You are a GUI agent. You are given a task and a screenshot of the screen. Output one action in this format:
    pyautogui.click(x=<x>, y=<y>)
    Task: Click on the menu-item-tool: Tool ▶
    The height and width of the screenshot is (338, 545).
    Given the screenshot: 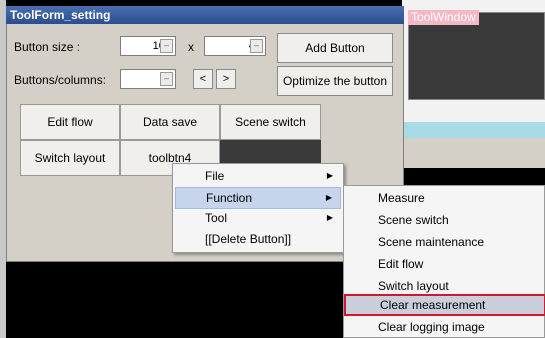 What is the action you would take?
    pyautogui.click(x=258, y=218)
    